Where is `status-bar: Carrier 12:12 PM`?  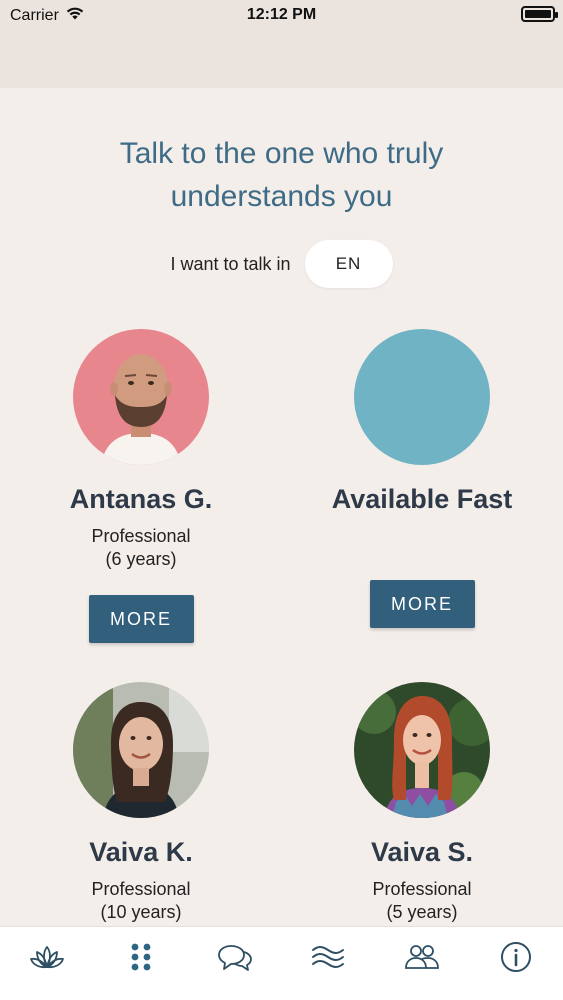
status-bar: Carrier 12:12 PM is located at coordinates (281, 15).